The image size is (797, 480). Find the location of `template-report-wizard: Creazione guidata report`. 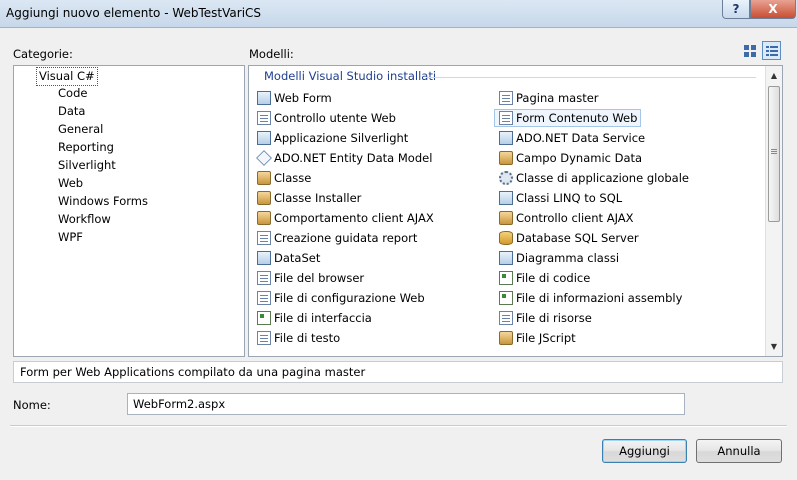

template-report-wizard: Creazione guidata report is located at coordinates (337, 238).